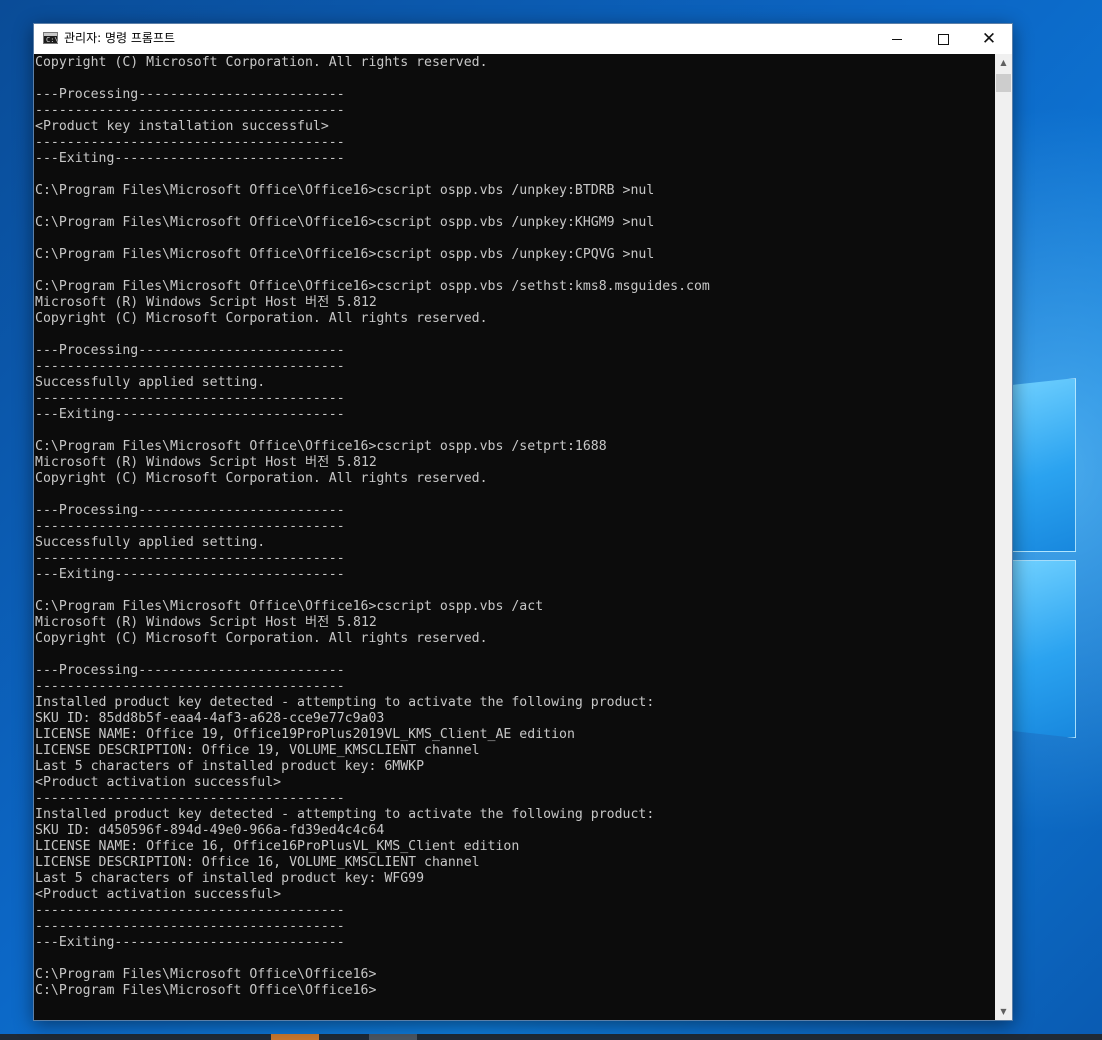  What do you see at coordinates (120, 38) in the screenshot?
I see `window-title: 관리자: 명령 프롬프트` at bounding box center [120, 38].